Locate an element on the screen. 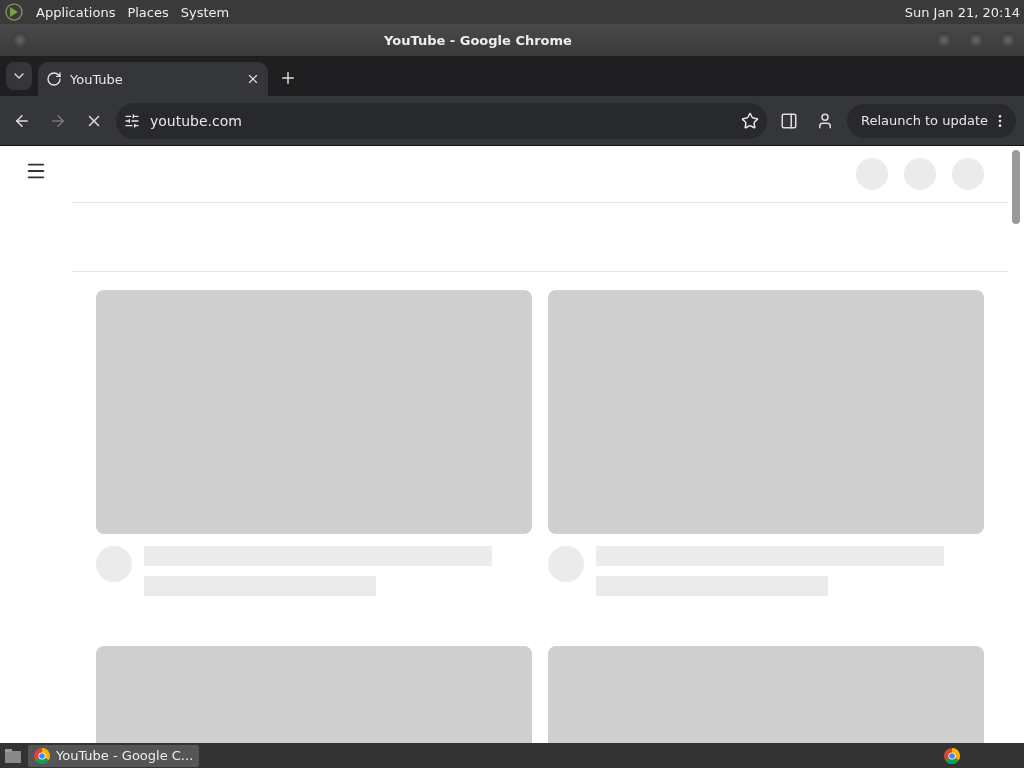  desktop-icon is located at coordinates (13, 755).